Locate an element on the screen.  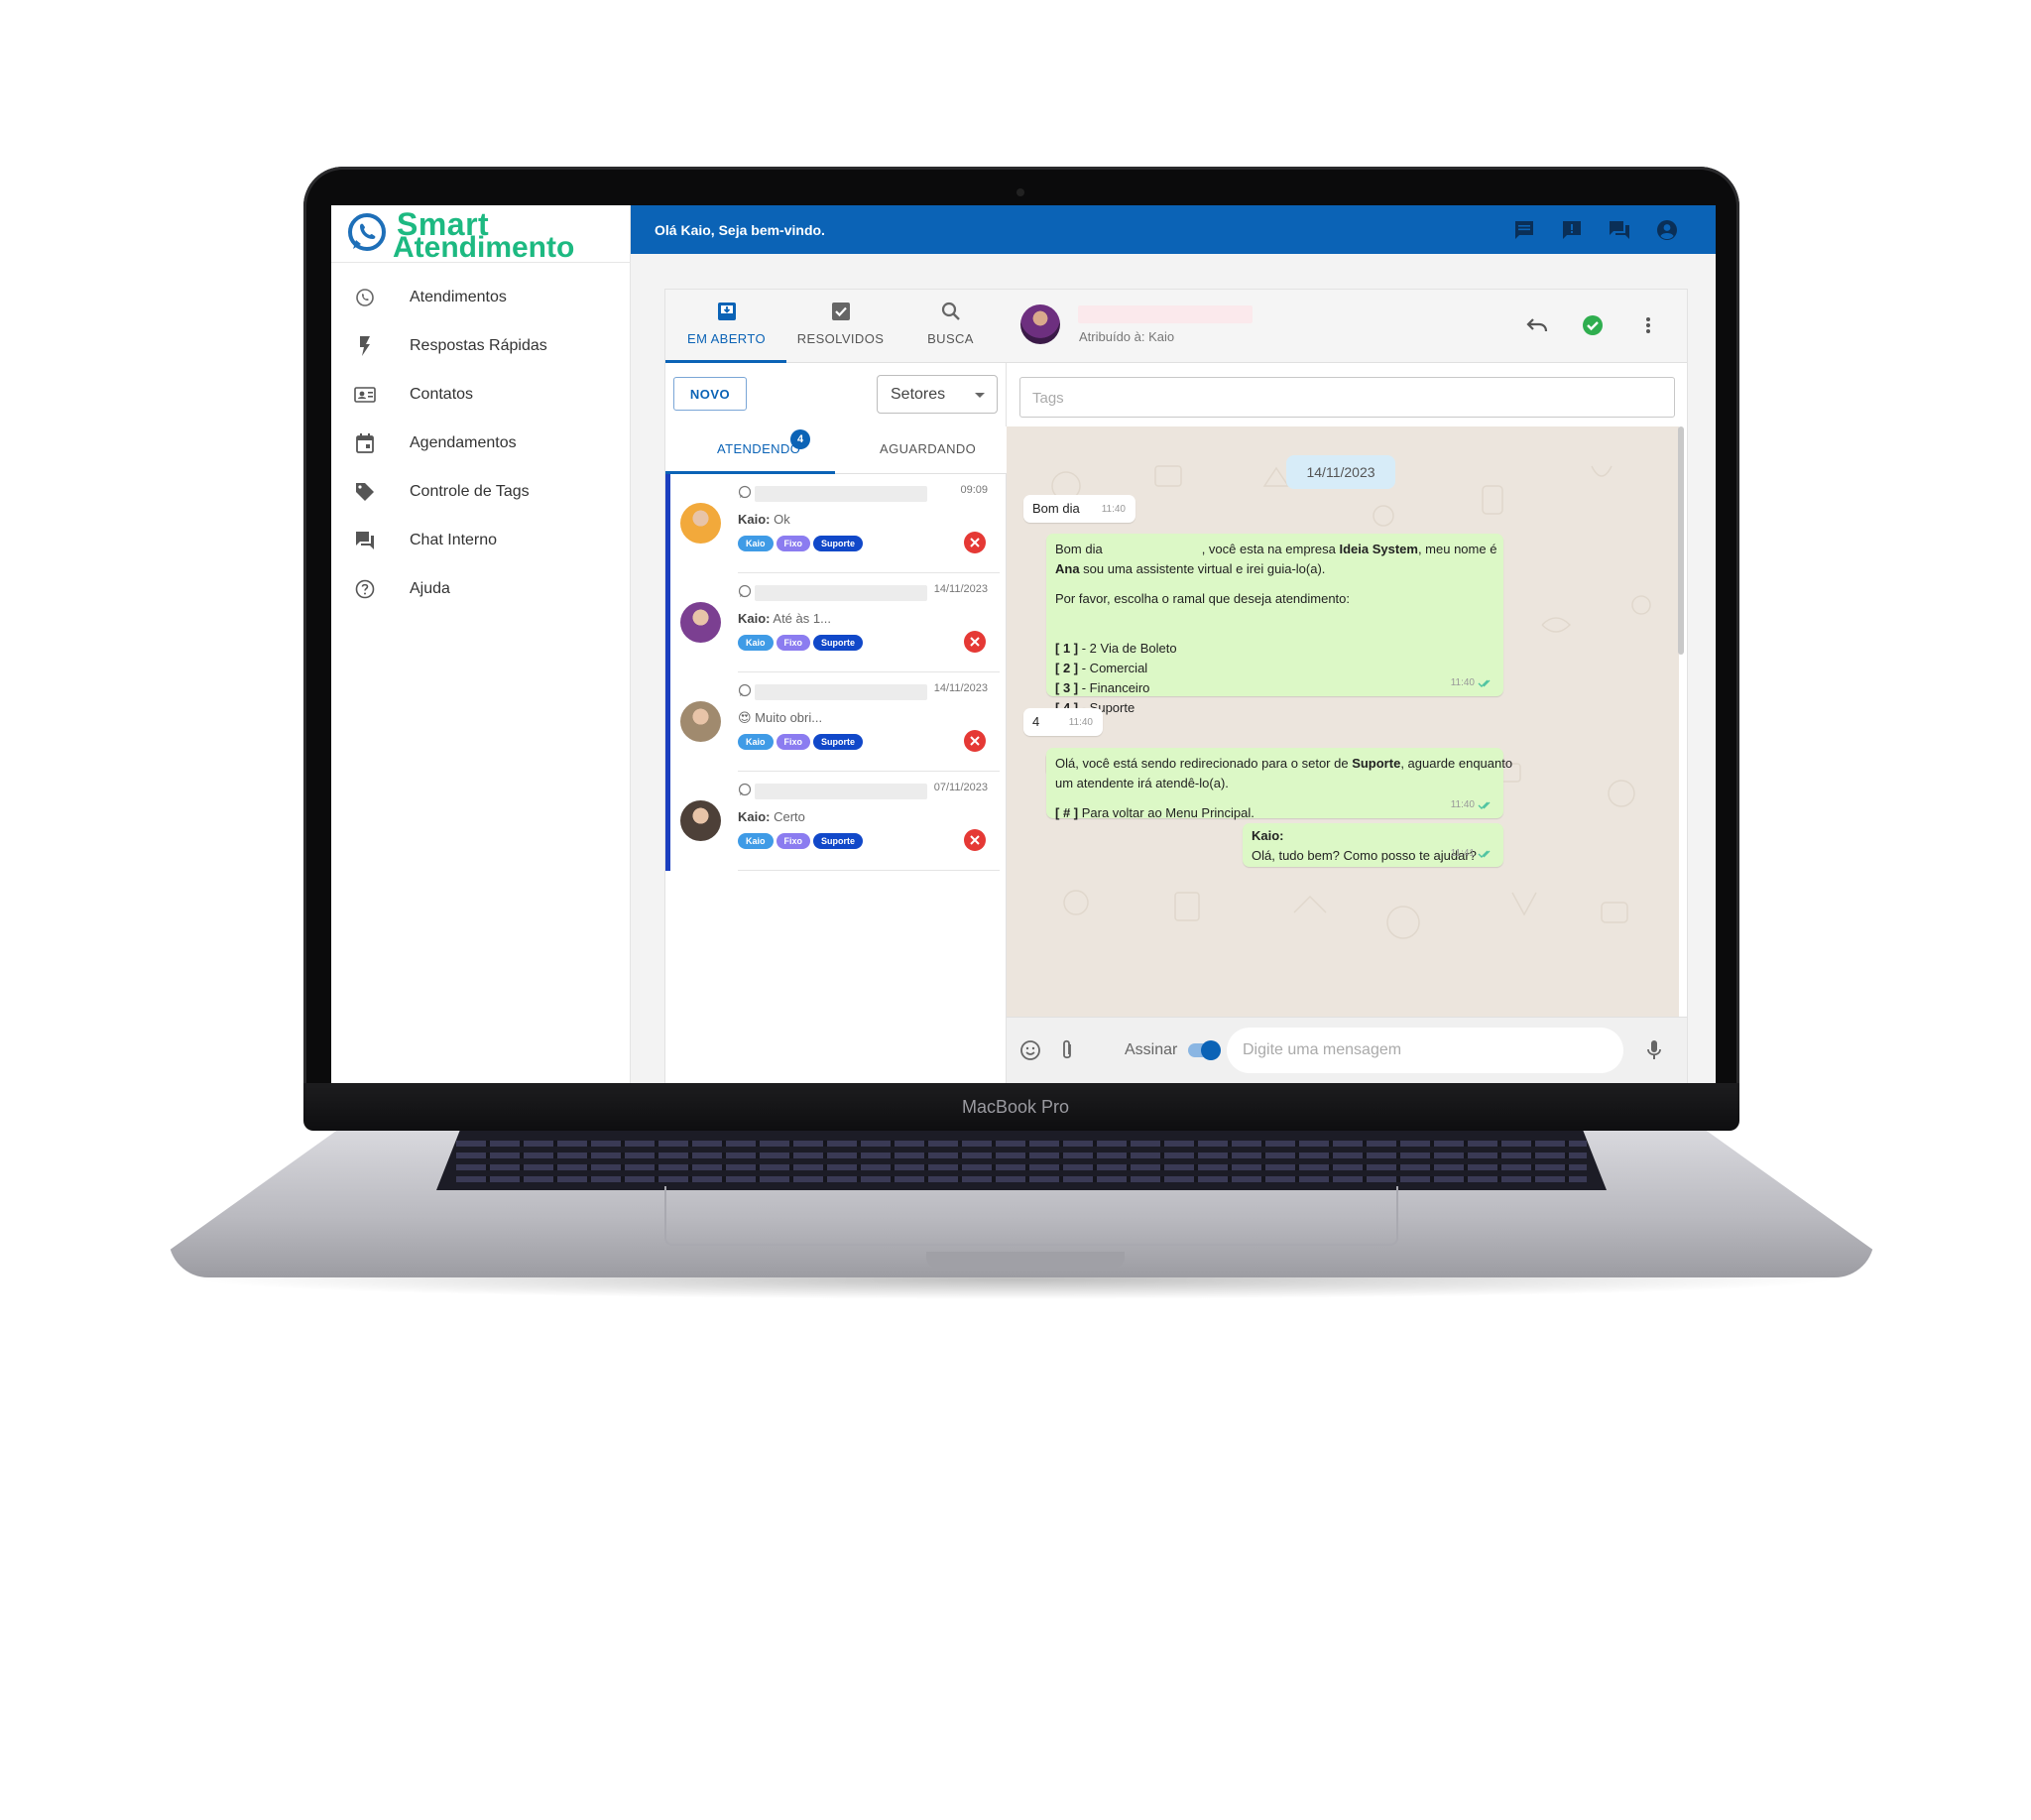
tab-aguardando: AGUARDANDO is located at coordinates (928, 448).